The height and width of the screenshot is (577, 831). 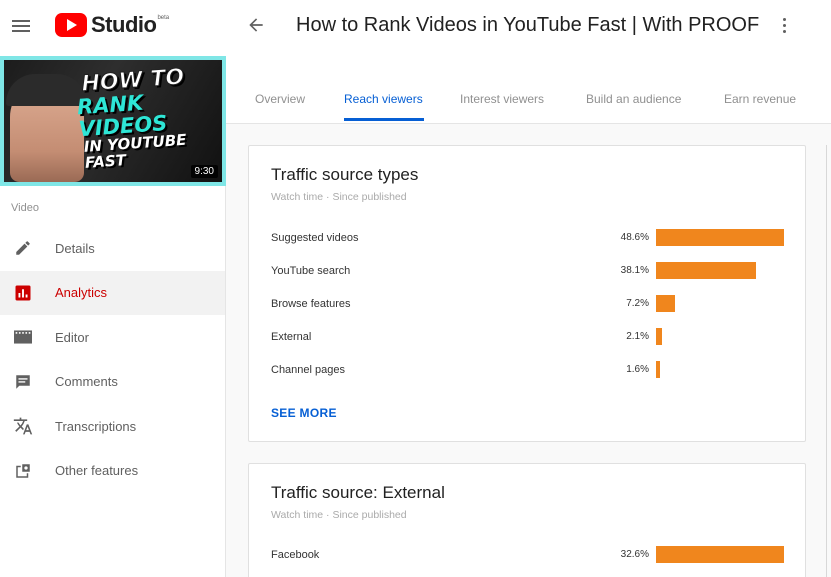 I want to click on traffic-row-label: Facebook, so click(x=295, y=555).